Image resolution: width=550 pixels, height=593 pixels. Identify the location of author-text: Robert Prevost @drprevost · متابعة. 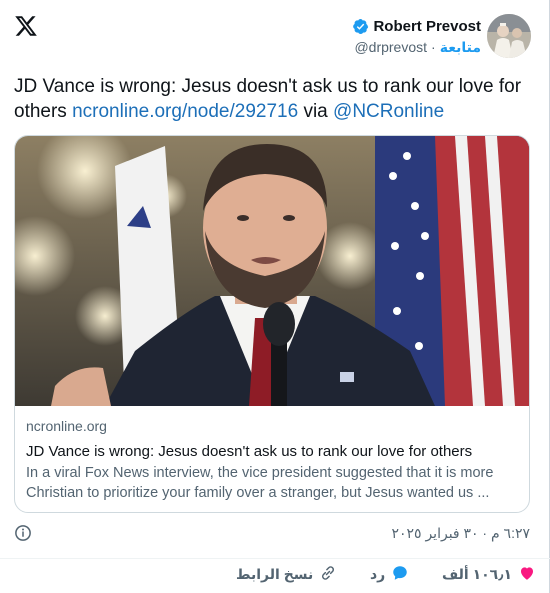
(416, 35).